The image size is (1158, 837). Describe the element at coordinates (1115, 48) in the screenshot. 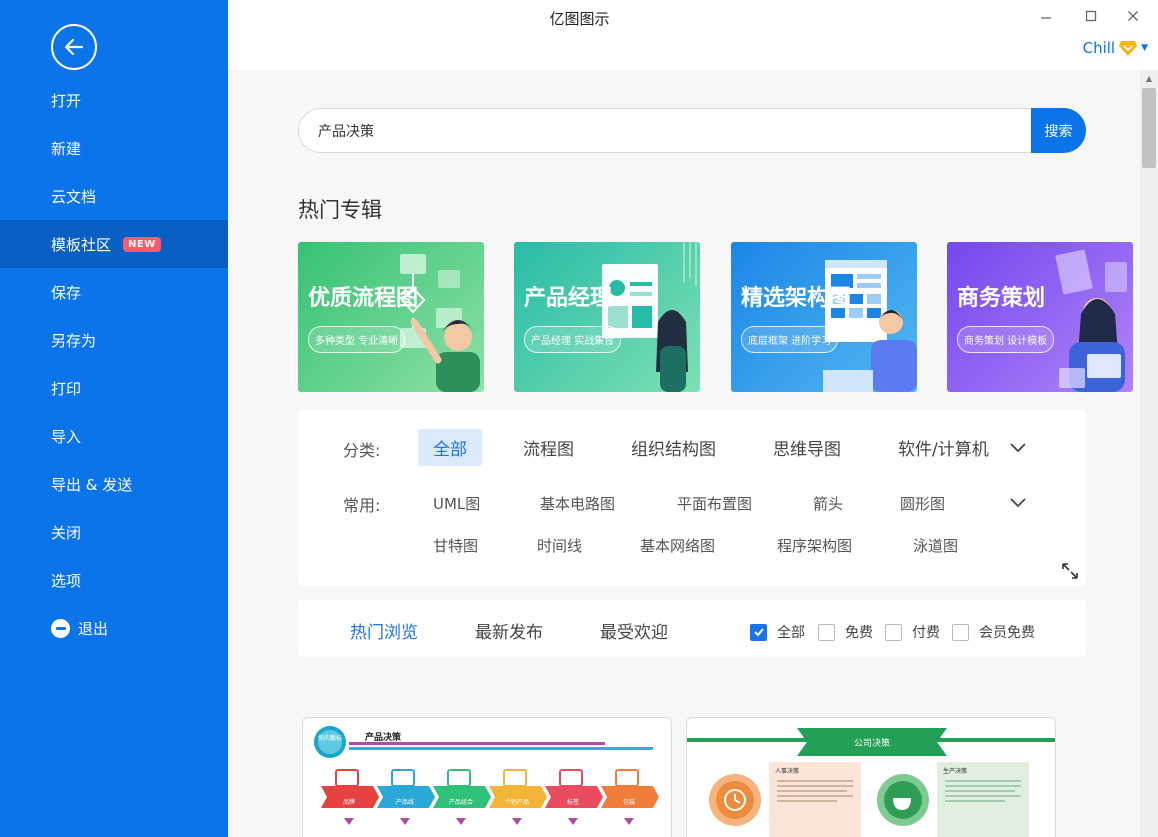

I see `user-menu: Chill ▼` at that location.